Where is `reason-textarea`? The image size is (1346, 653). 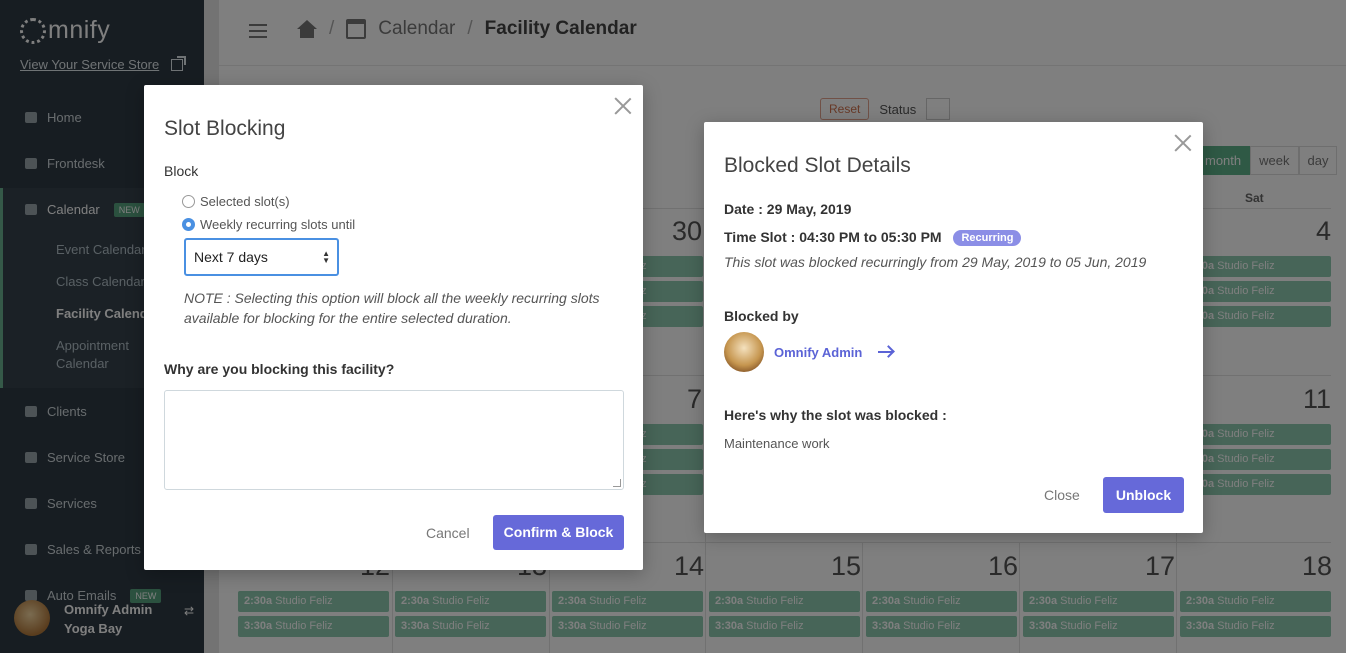 reason-textarea is located at coordinates (394, 440).